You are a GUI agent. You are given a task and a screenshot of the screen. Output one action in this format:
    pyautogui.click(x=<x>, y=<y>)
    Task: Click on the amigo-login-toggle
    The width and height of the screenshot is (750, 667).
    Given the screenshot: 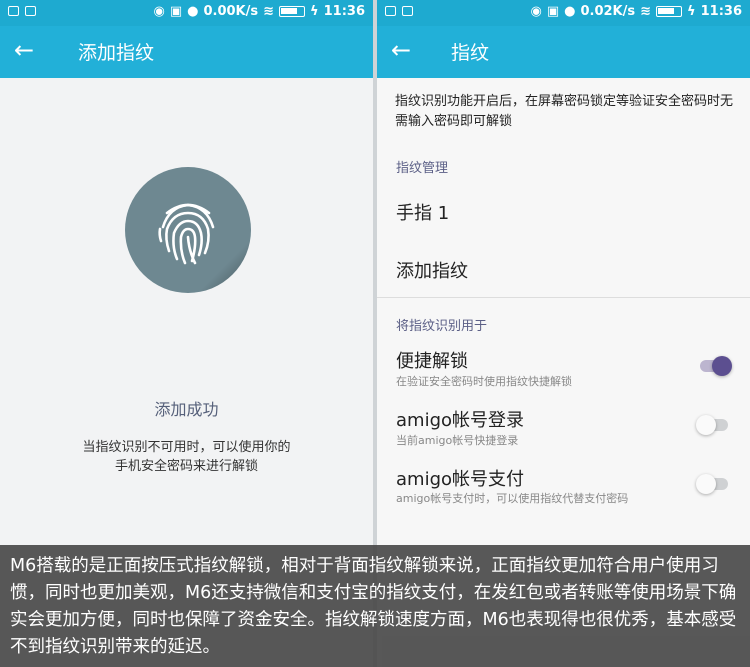 What is the action you would take?
    pyautogui.click(x=712, y=425)
    